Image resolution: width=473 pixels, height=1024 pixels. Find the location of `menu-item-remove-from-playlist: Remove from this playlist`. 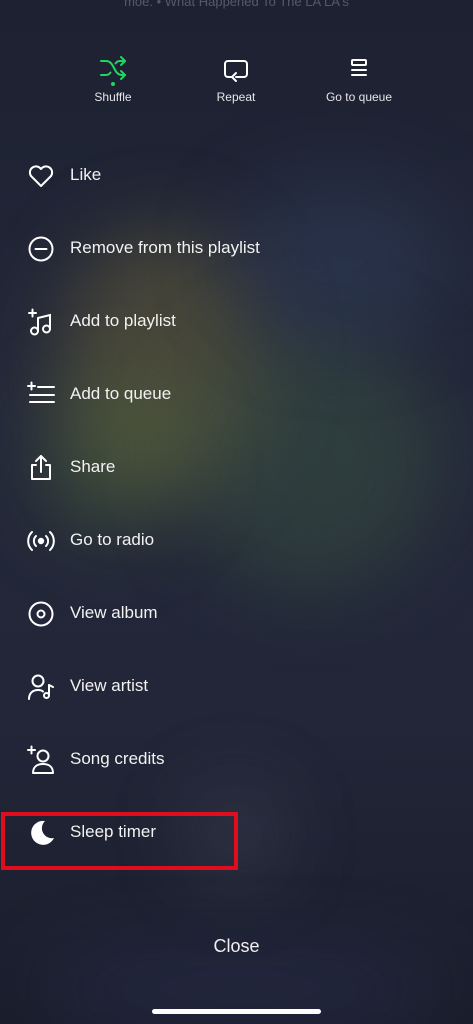

menu-item-remove-from-playlist: Remove from this playlist is located at coordinates (236, 247).